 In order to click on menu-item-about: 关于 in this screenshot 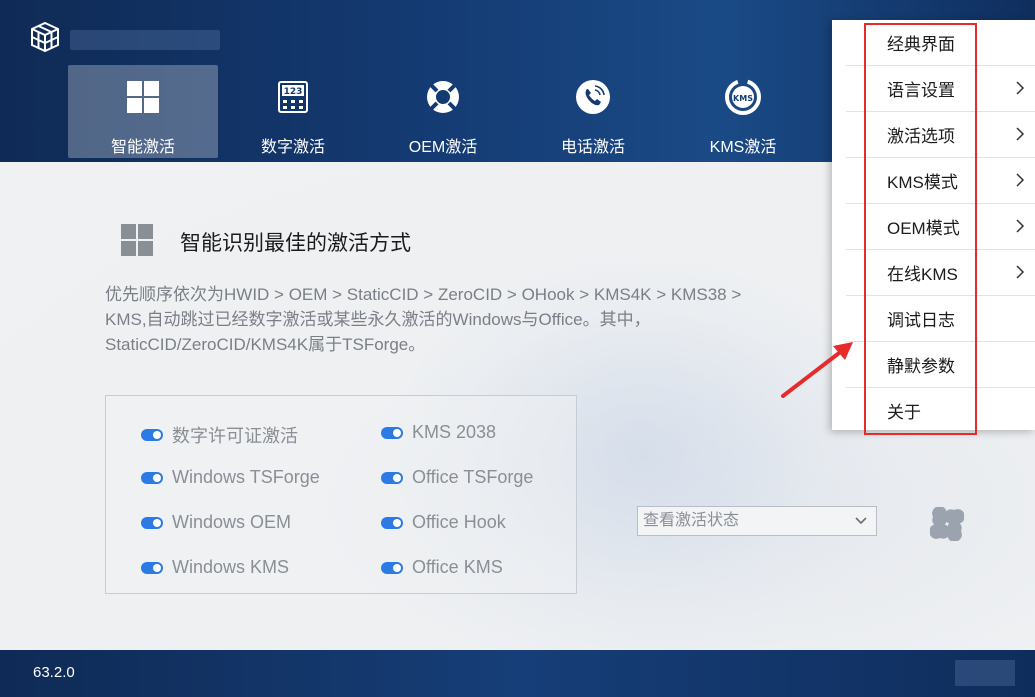, I will do `click(938, 410)`.